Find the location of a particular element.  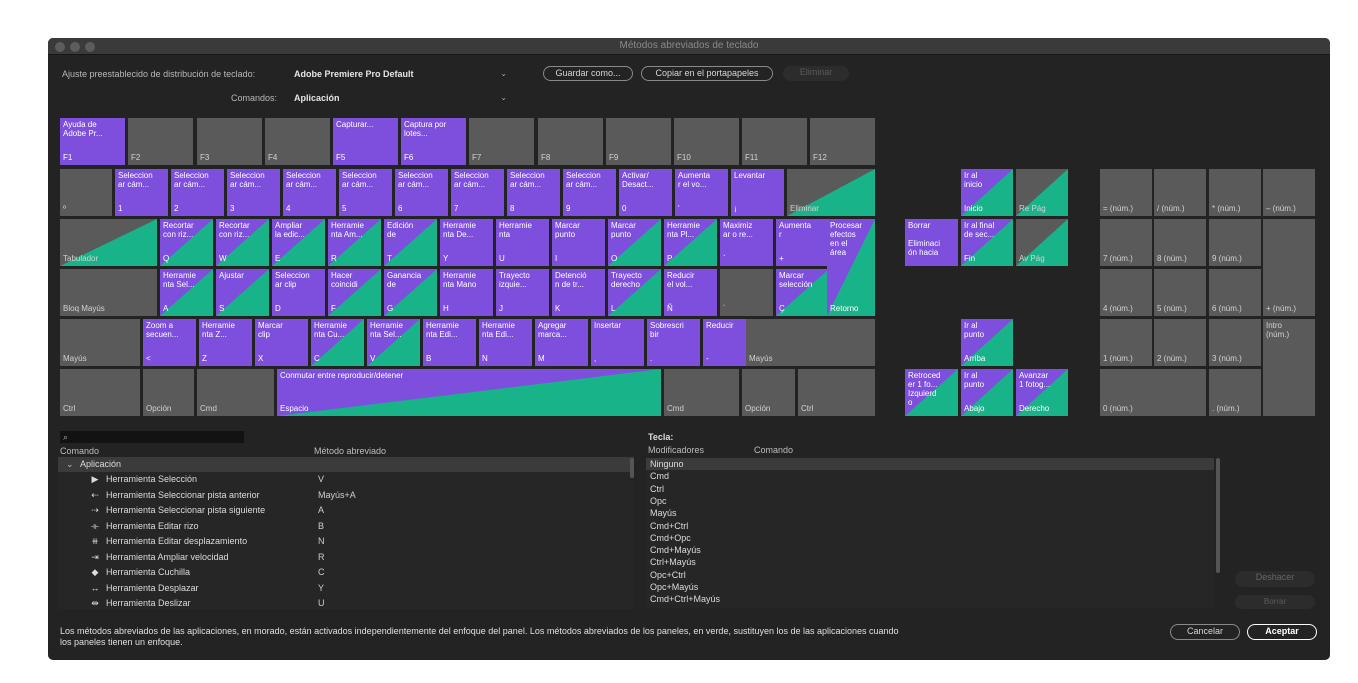

key-arriba: Ir al punto Arriba is located at coordinates (987, 342).